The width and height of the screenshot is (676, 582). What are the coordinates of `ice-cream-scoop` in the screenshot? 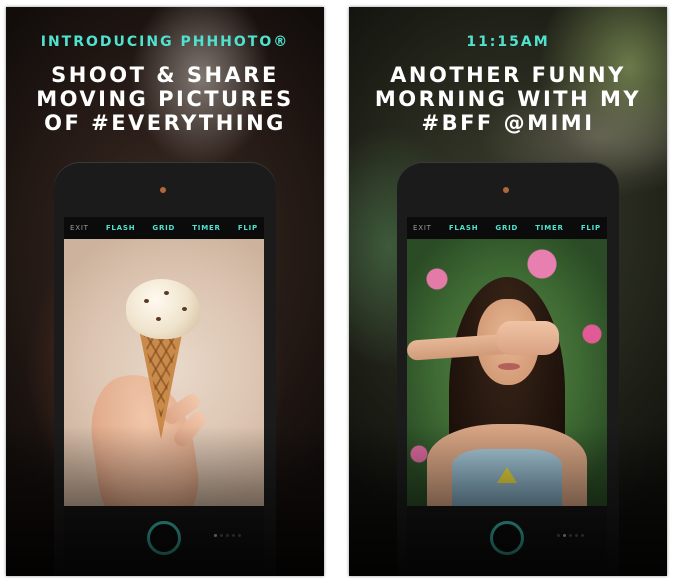 It's located at (163, 309).